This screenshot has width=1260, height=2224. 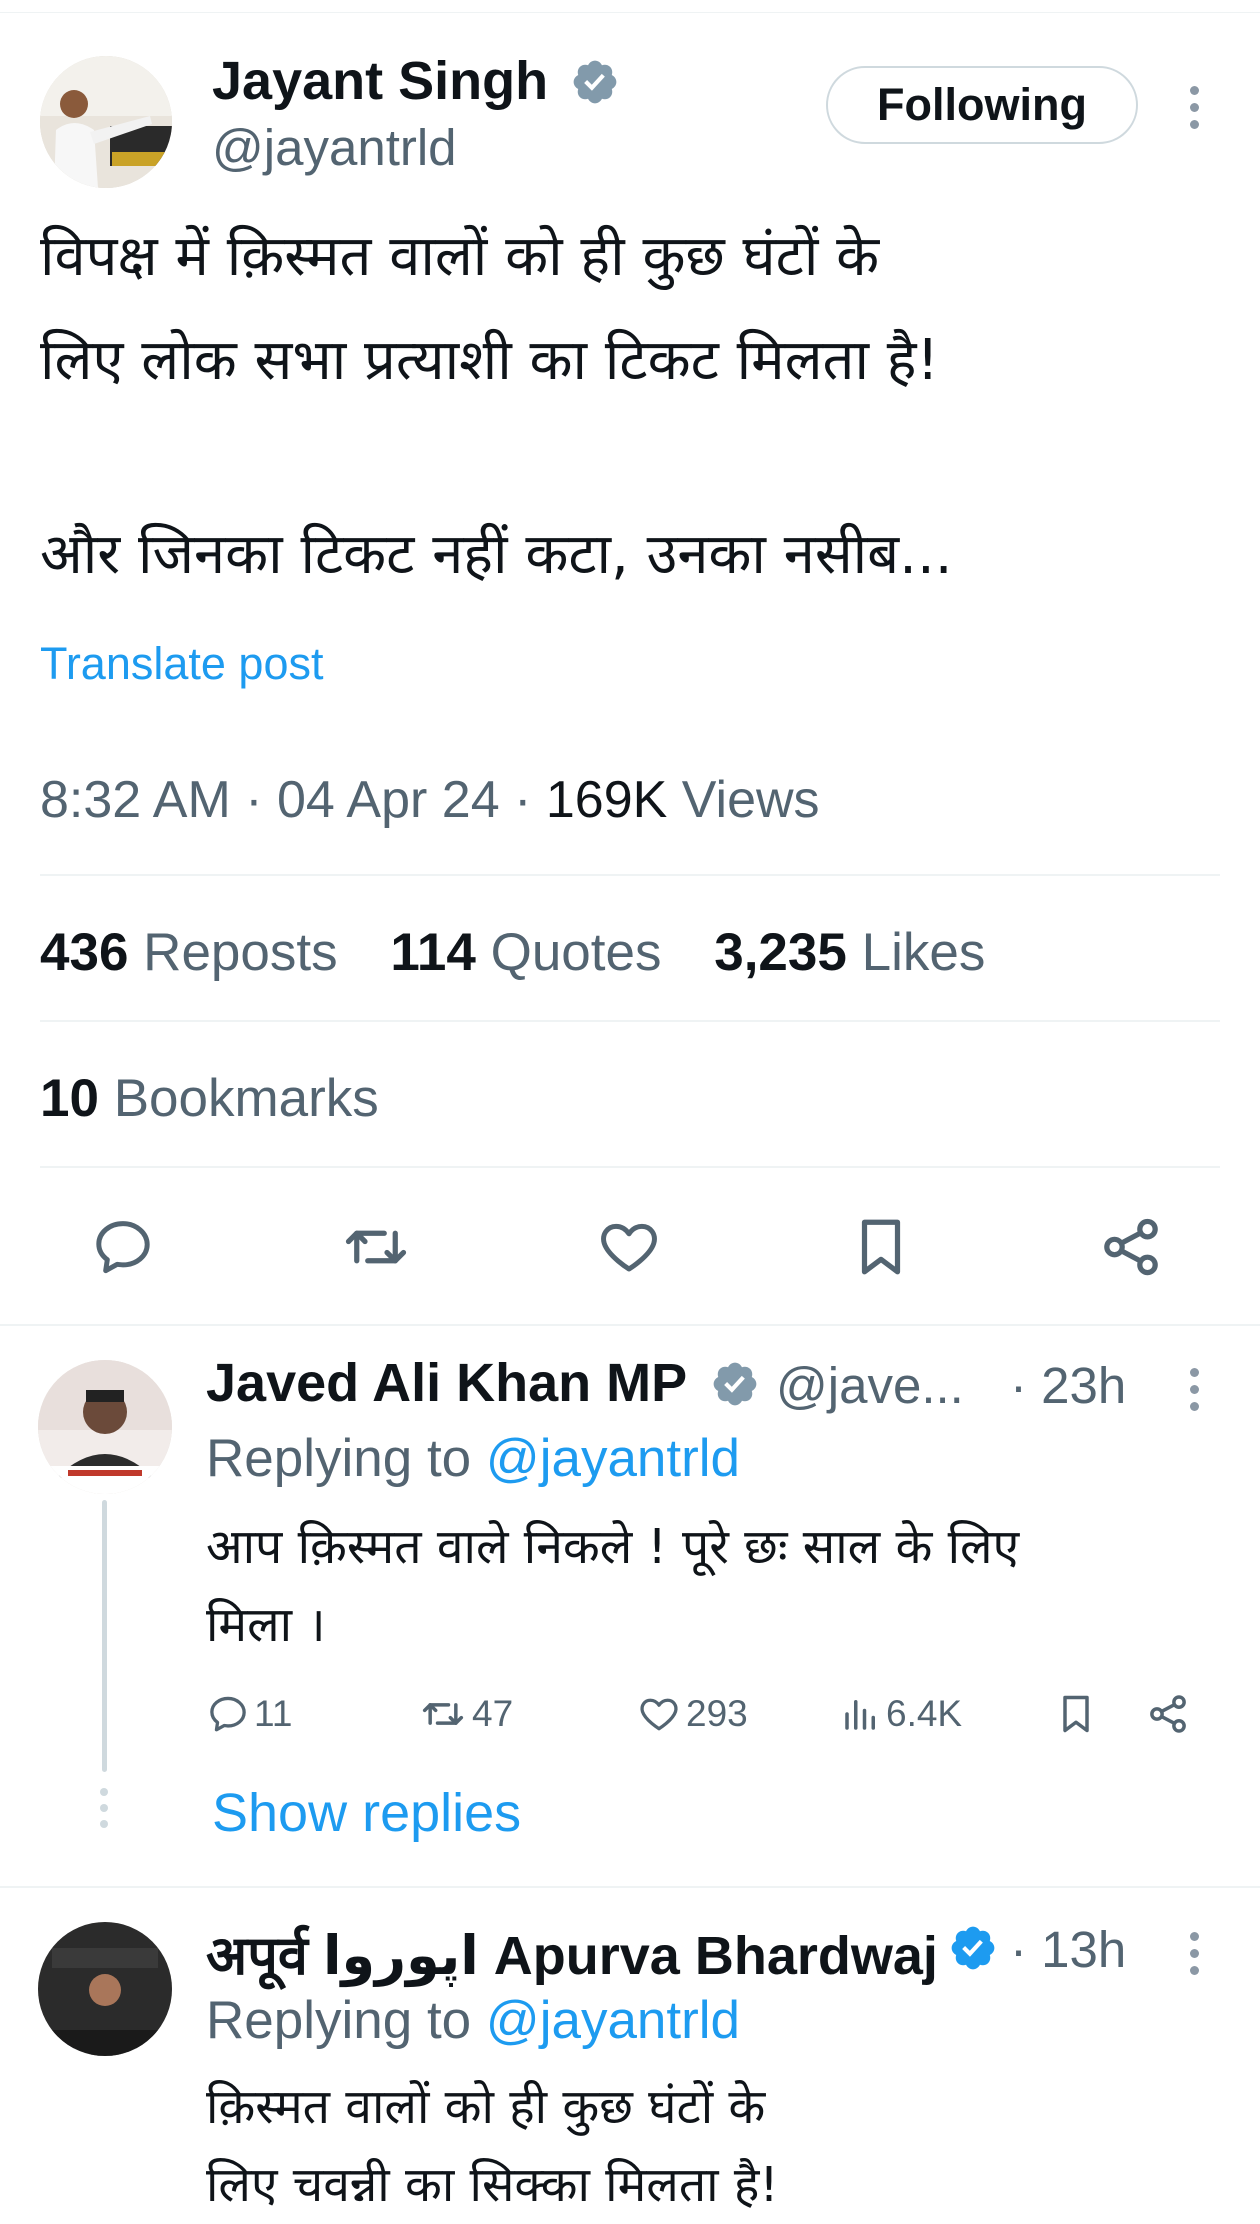 What do you see at coordinates (189, 952) in the screenshot?
I see `reposts-stat: 436 Reposts` at bounding box center [189, 952].